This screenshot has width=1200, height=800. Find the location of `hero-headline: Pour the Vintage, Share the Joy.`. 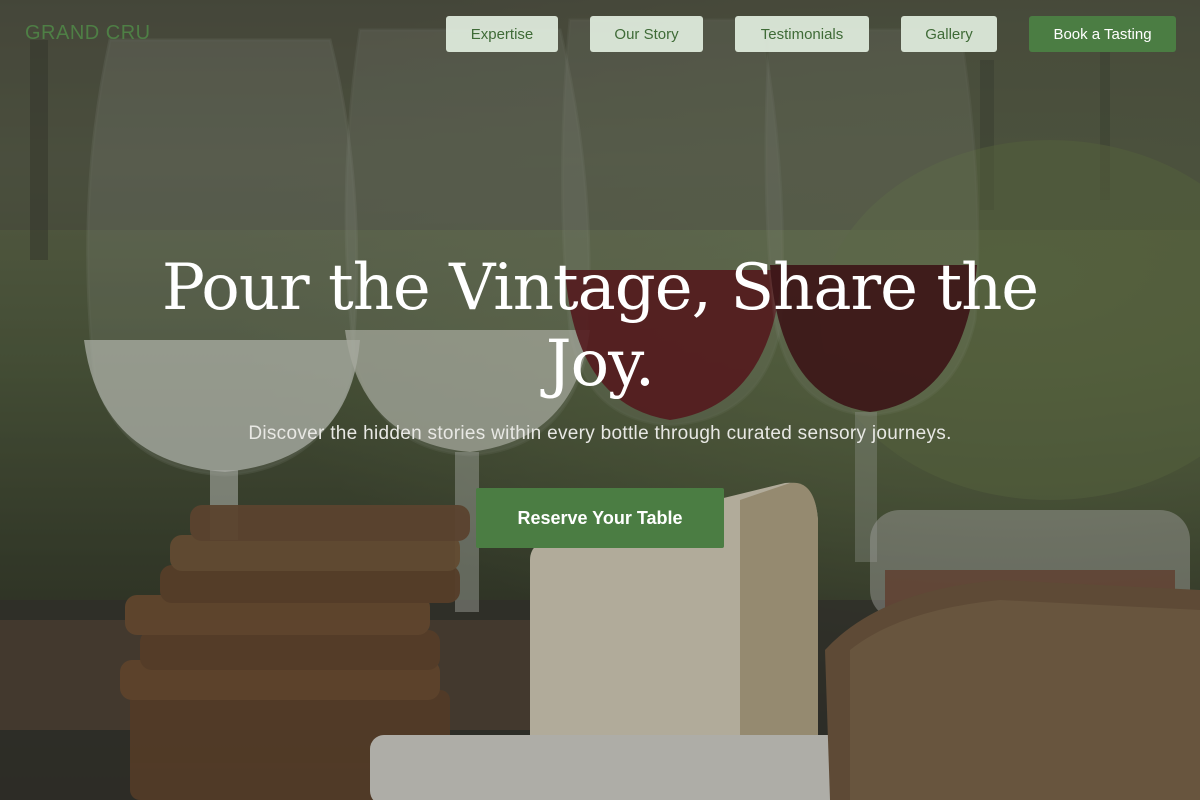

hero-headline: Pour the Vintage, Share the Joy. is located at coordinates (600, 326).